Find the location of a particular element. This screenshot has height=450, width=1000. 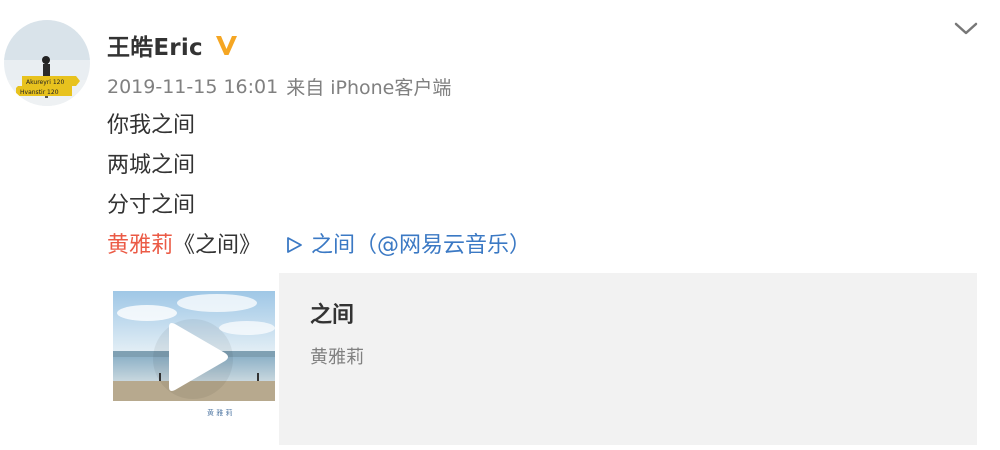

content-line: 分寸之间 is located at coordinates (151, 205).